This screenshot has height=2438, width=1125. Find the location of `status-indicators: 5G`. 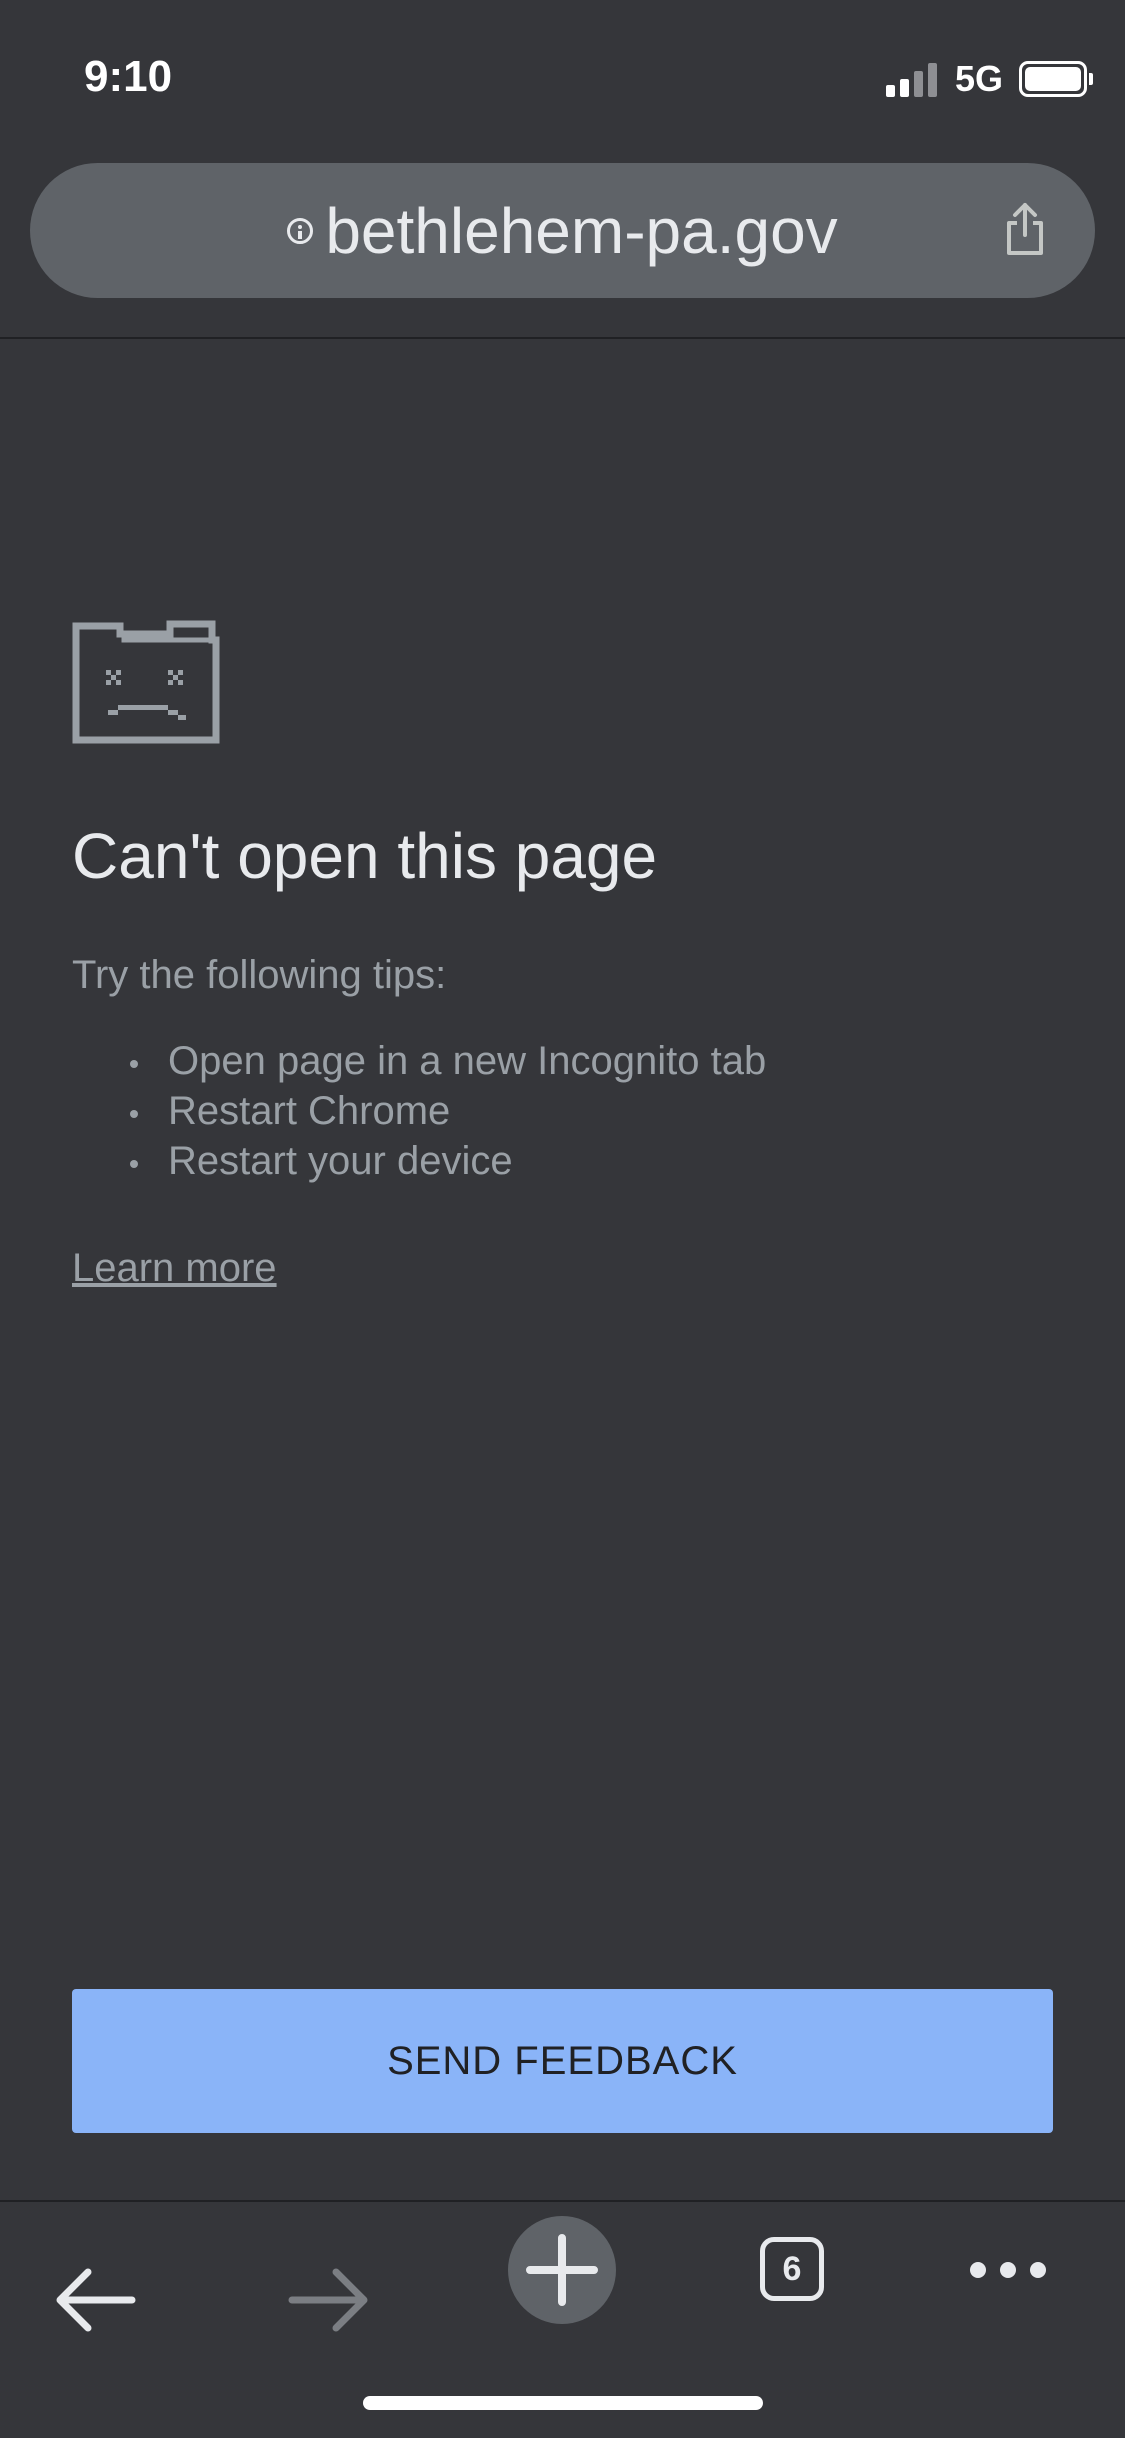

status-indicators: 5G is located at coordinates (989, 79).